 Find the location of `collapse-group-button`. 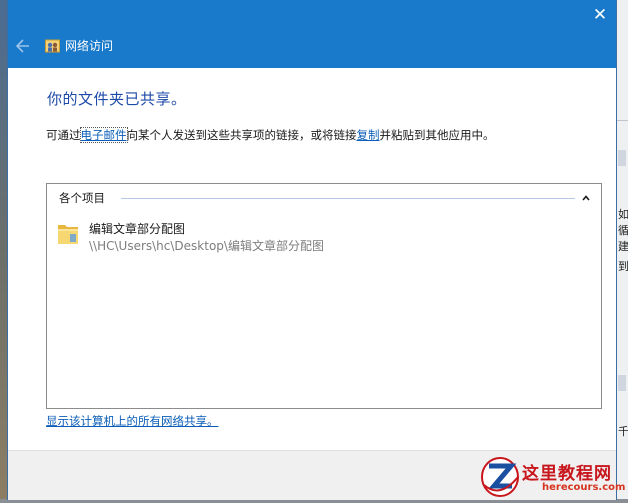

collapse-group-button is located at coordinates (586, 195).